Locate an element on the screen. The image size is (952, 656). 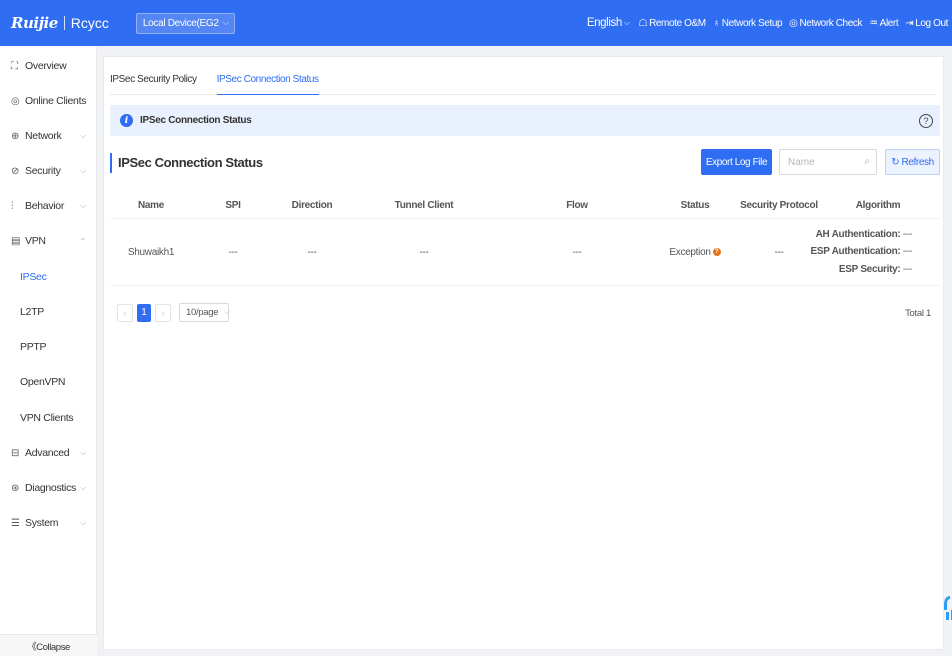
remote-om-link: ☖ Remote O&M is located at coordinates (672, 23).